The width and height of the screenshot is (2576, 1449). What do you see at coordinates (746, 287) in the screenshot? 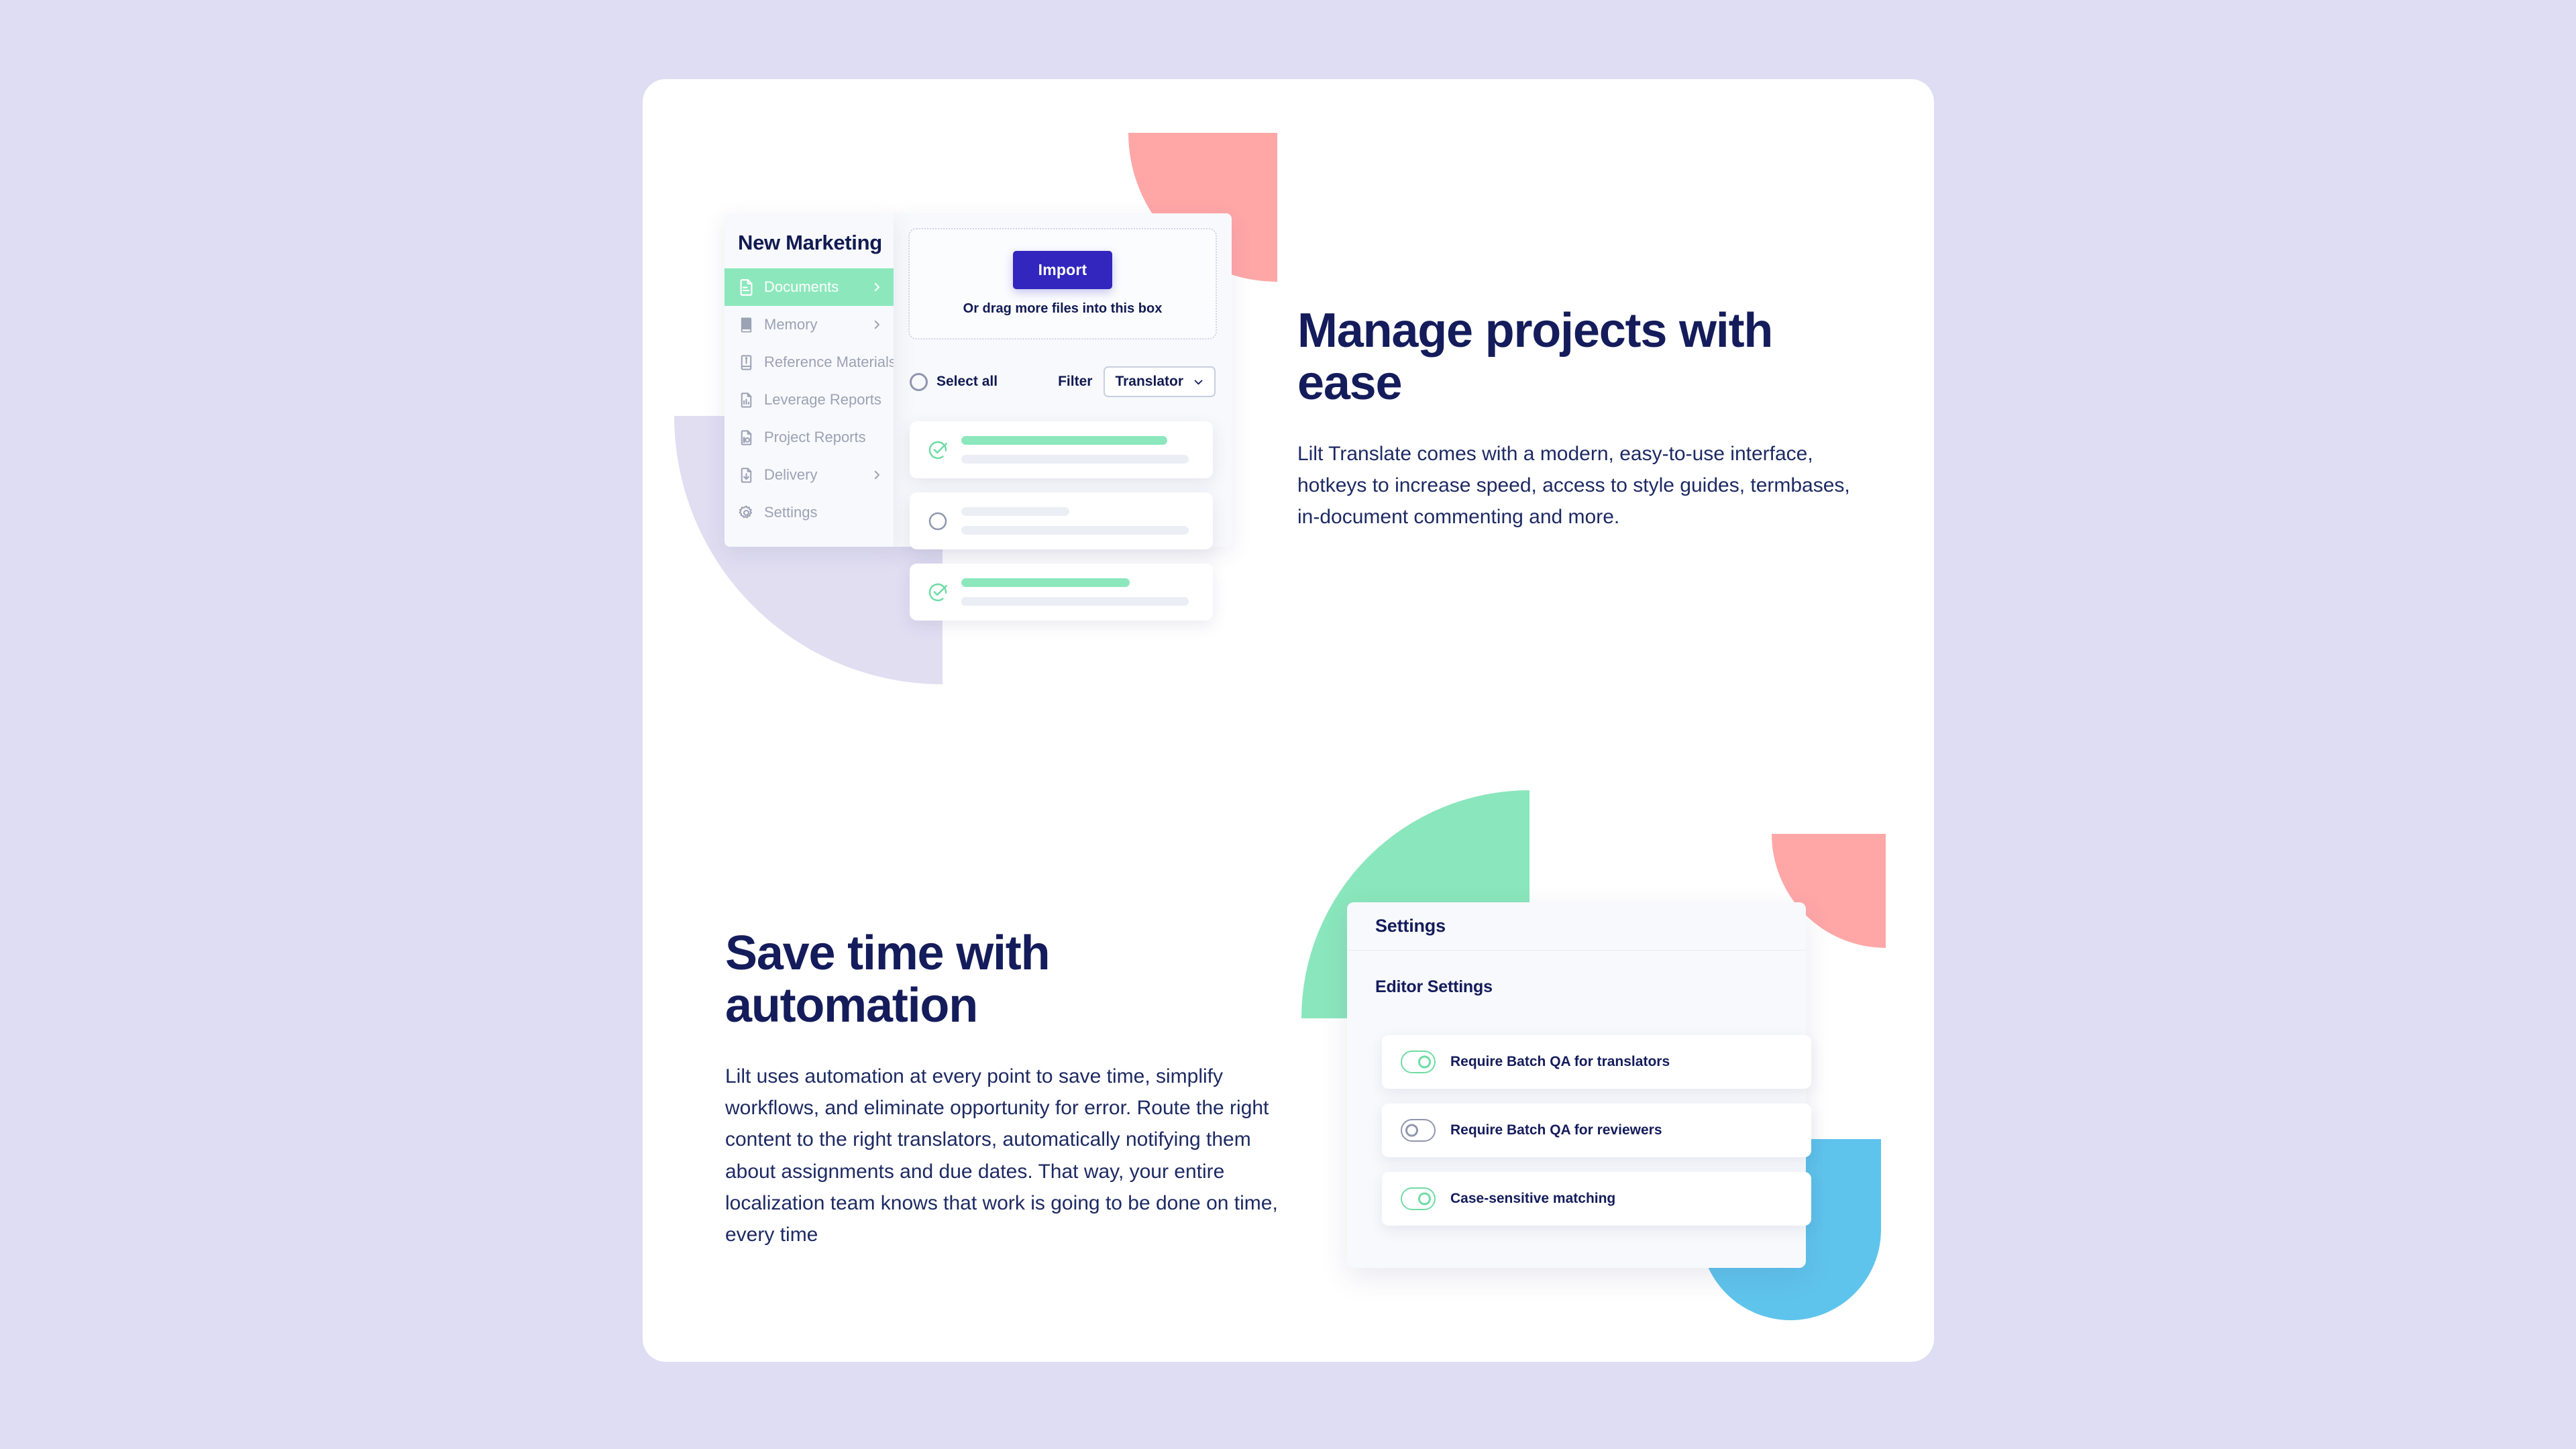
I see `document-icon` at bounding box center [746, 287].